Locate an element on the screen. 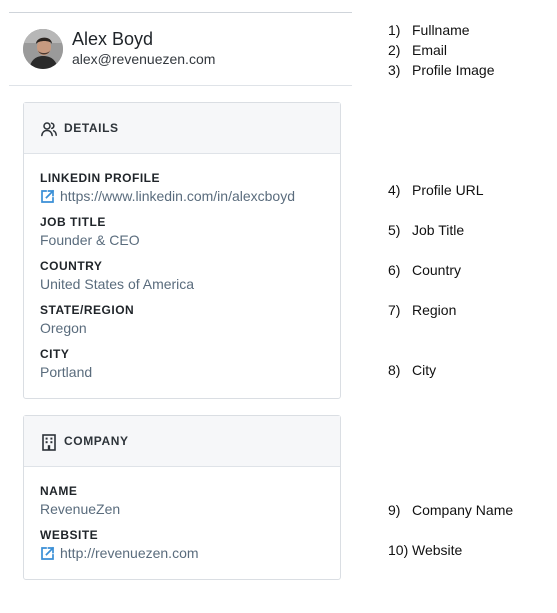  field-company-name: NAME RevenueZen is located at coordinates (185, 501).